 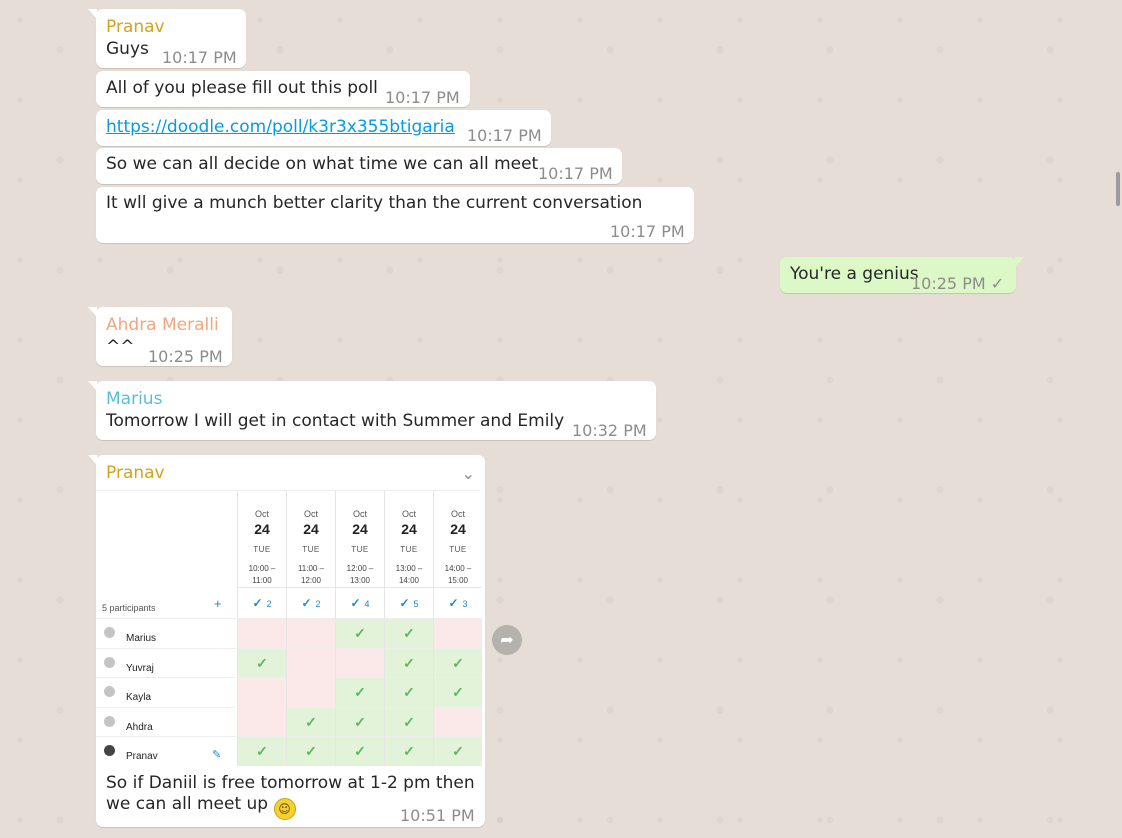 What do you see at coordinates (958, 283) in the screenshot?
I see `message-time: 10:25 PM ✓` at bounding box center [958, 283].